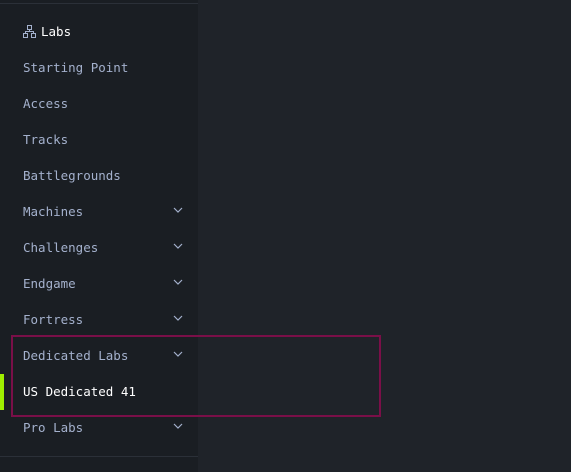 This screenshot has width=571, height=472. Describe the element at coordinates (99, 456) in the screenshot. I see `sidebar-divider-bottom` at that location.